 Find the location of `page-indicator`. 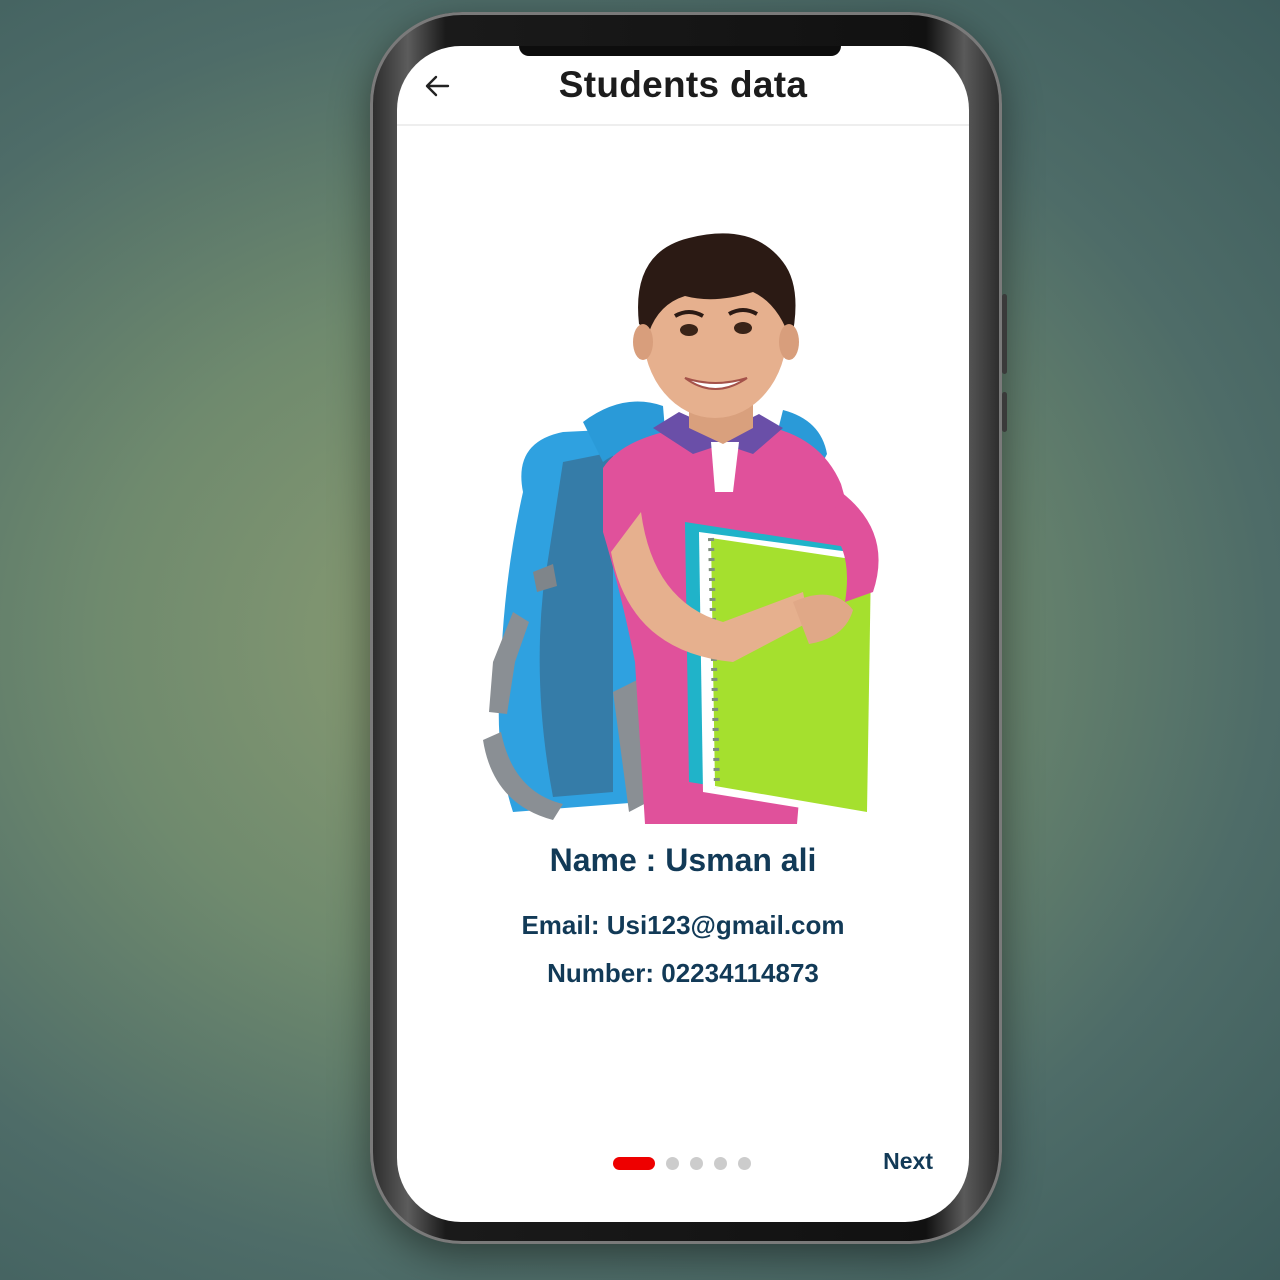

page-indicator is located at coordinates (682, 1163).